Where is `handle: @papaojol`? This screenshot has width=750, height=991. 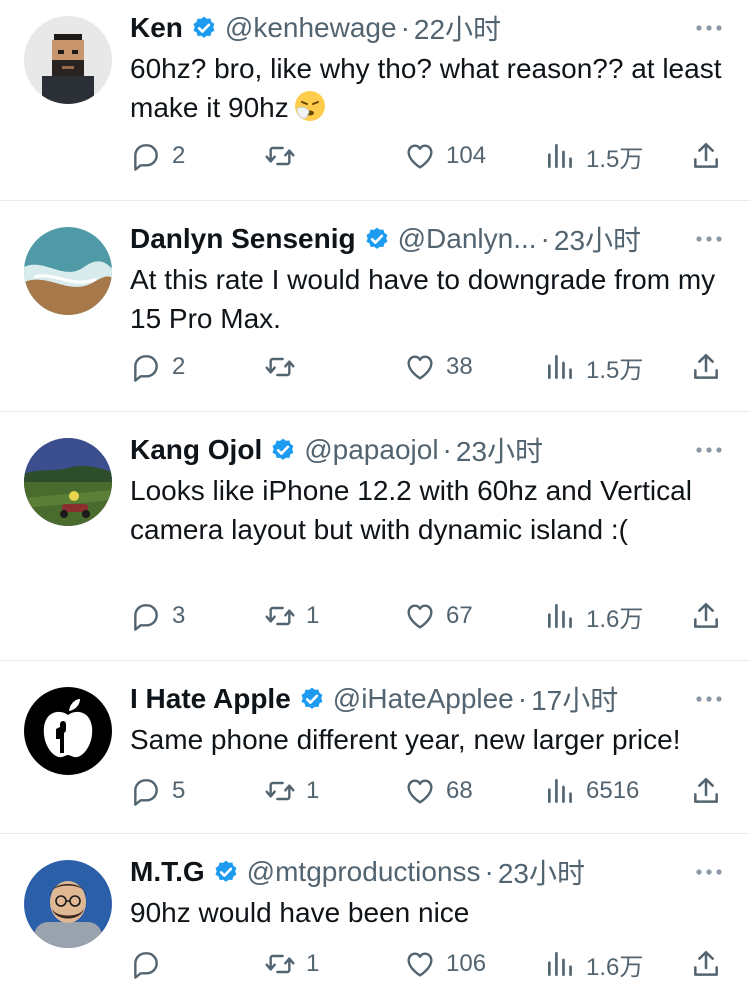
handle: @papaojol is located at coordinates (371, 450).